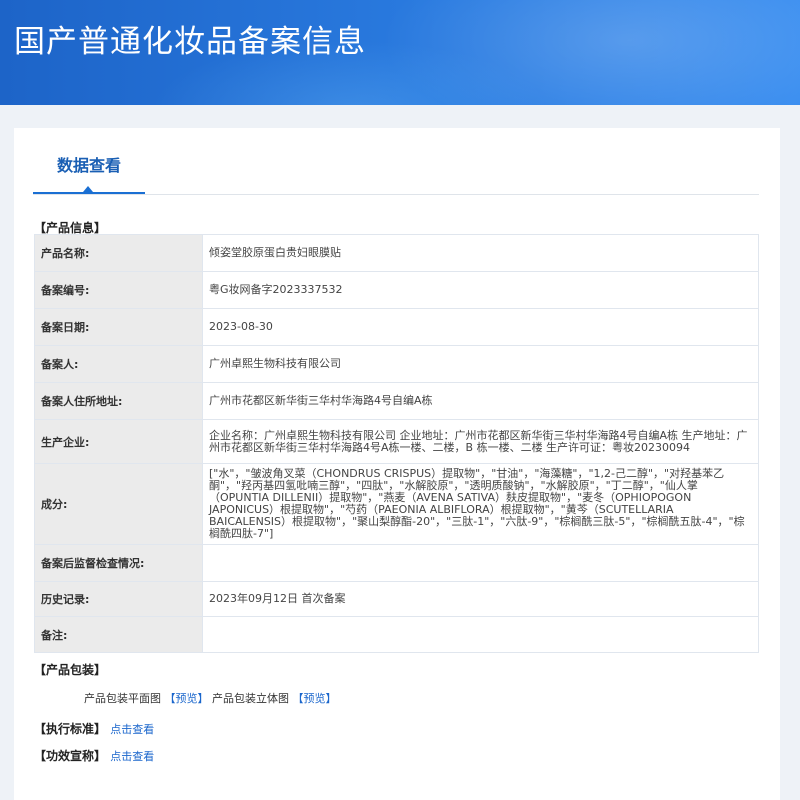  Describe the element at coordinates (118, 401) in the screenshot. I see `row-label: 备案人住所地址:` at that location.